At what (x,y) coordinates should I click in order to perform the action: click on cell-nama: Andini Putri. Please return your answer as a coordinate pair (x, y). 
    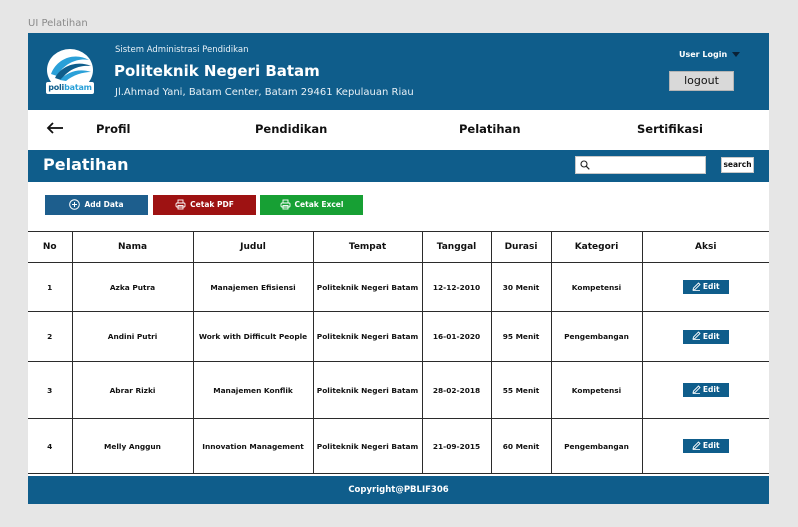
    Looking at the image, I should click on (132, 336).